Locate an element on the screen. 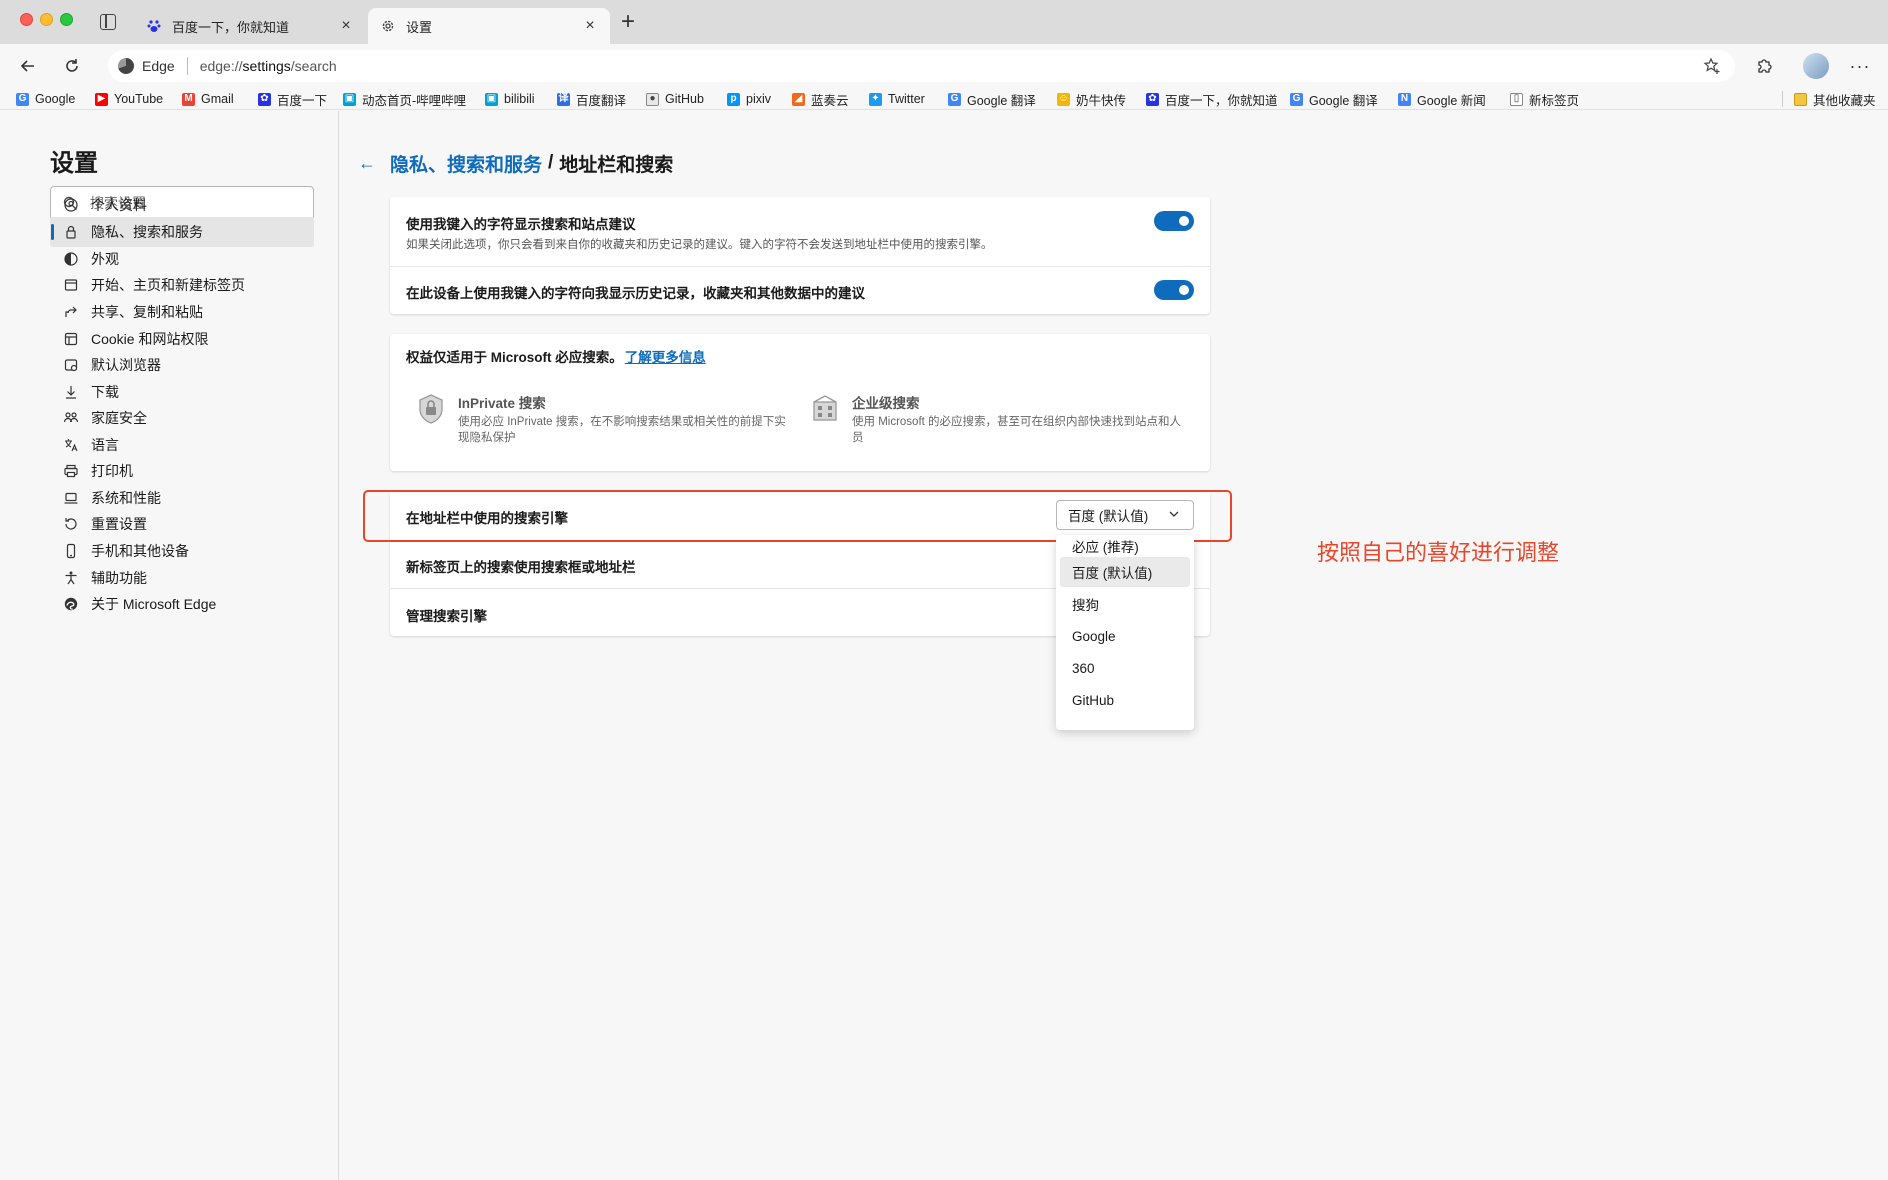 The image size is (1888, 1180). bookmark-item: ◢ 蓝奏云 is located at coordinates (820, 99).